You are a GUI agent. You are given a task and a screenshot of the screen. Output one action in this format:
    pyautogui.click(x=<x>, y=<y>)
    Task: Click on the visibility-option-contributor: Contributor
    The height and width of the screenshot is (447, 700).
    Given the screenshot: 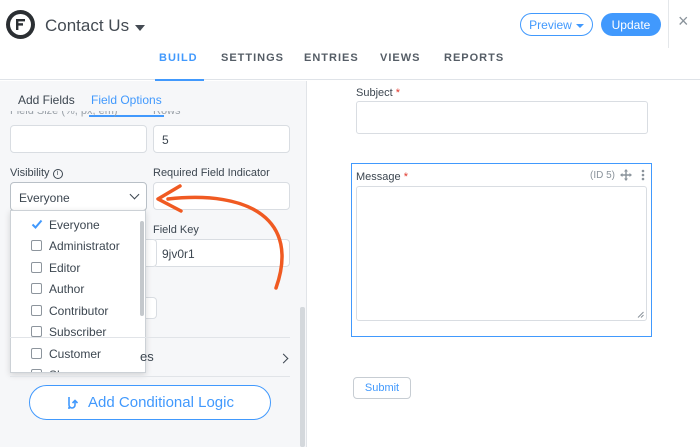 What is the action you would take?
    pyautogui.click(x=75, y=311)
    